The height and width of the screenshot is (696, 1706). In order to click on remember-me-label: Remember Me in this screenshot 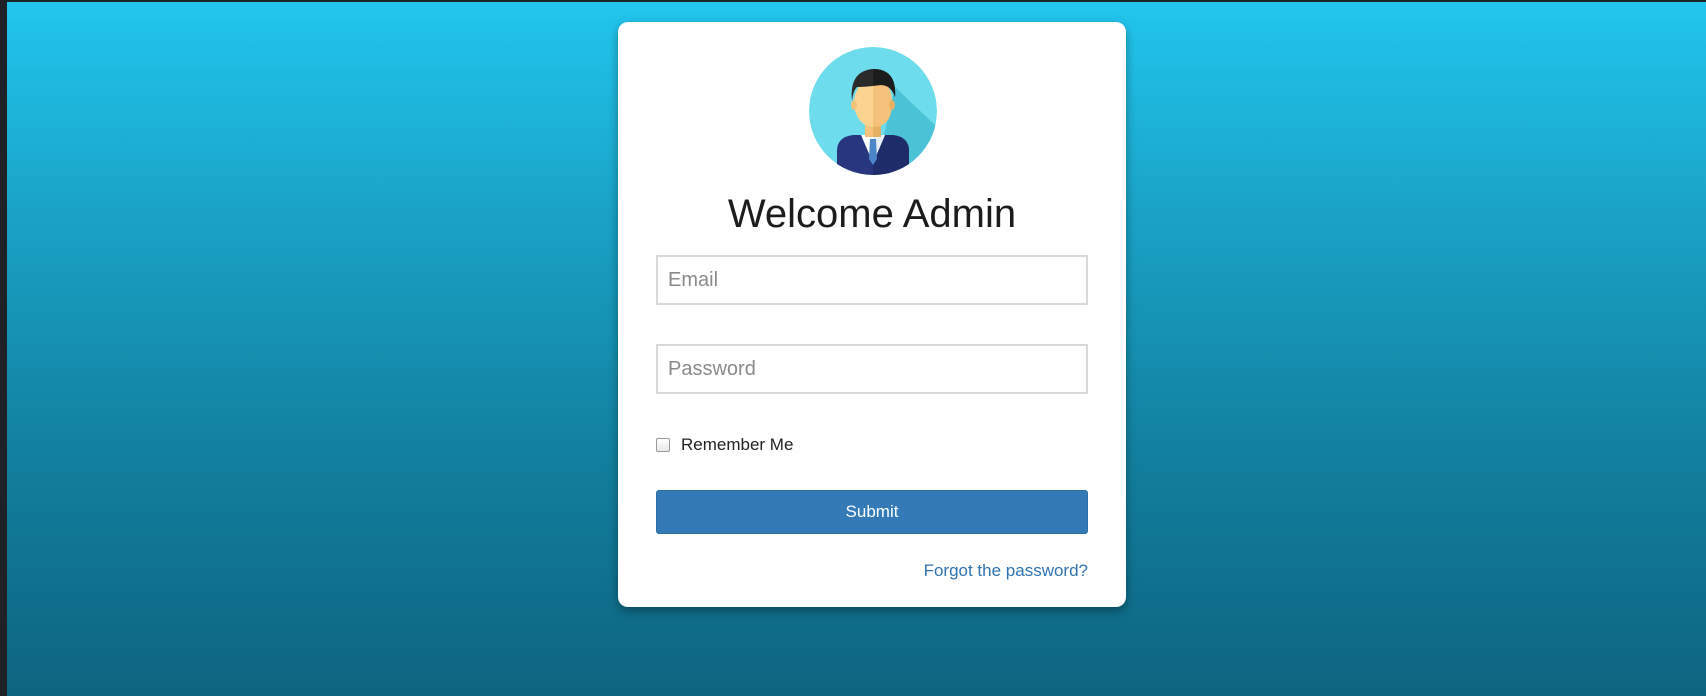, I will do `click(737, 445)`.